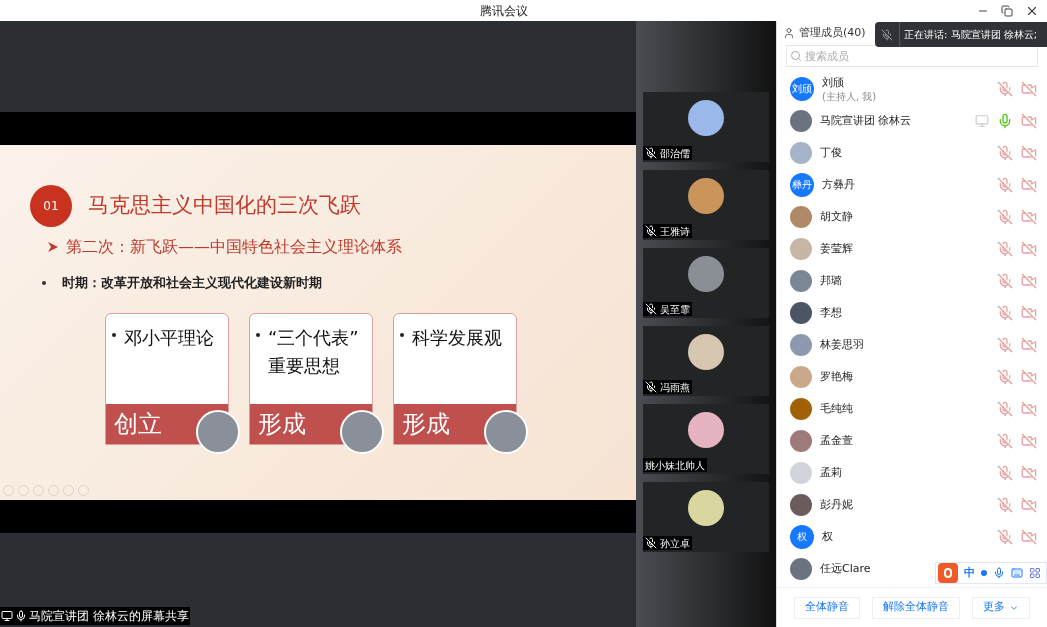 Image resolution: width=1047 pixels, height=627 pixels. What do you see at coordinates (887, 34) in the screenshot?
I see `mic-muted-icon` at bounding box center [887, 34].